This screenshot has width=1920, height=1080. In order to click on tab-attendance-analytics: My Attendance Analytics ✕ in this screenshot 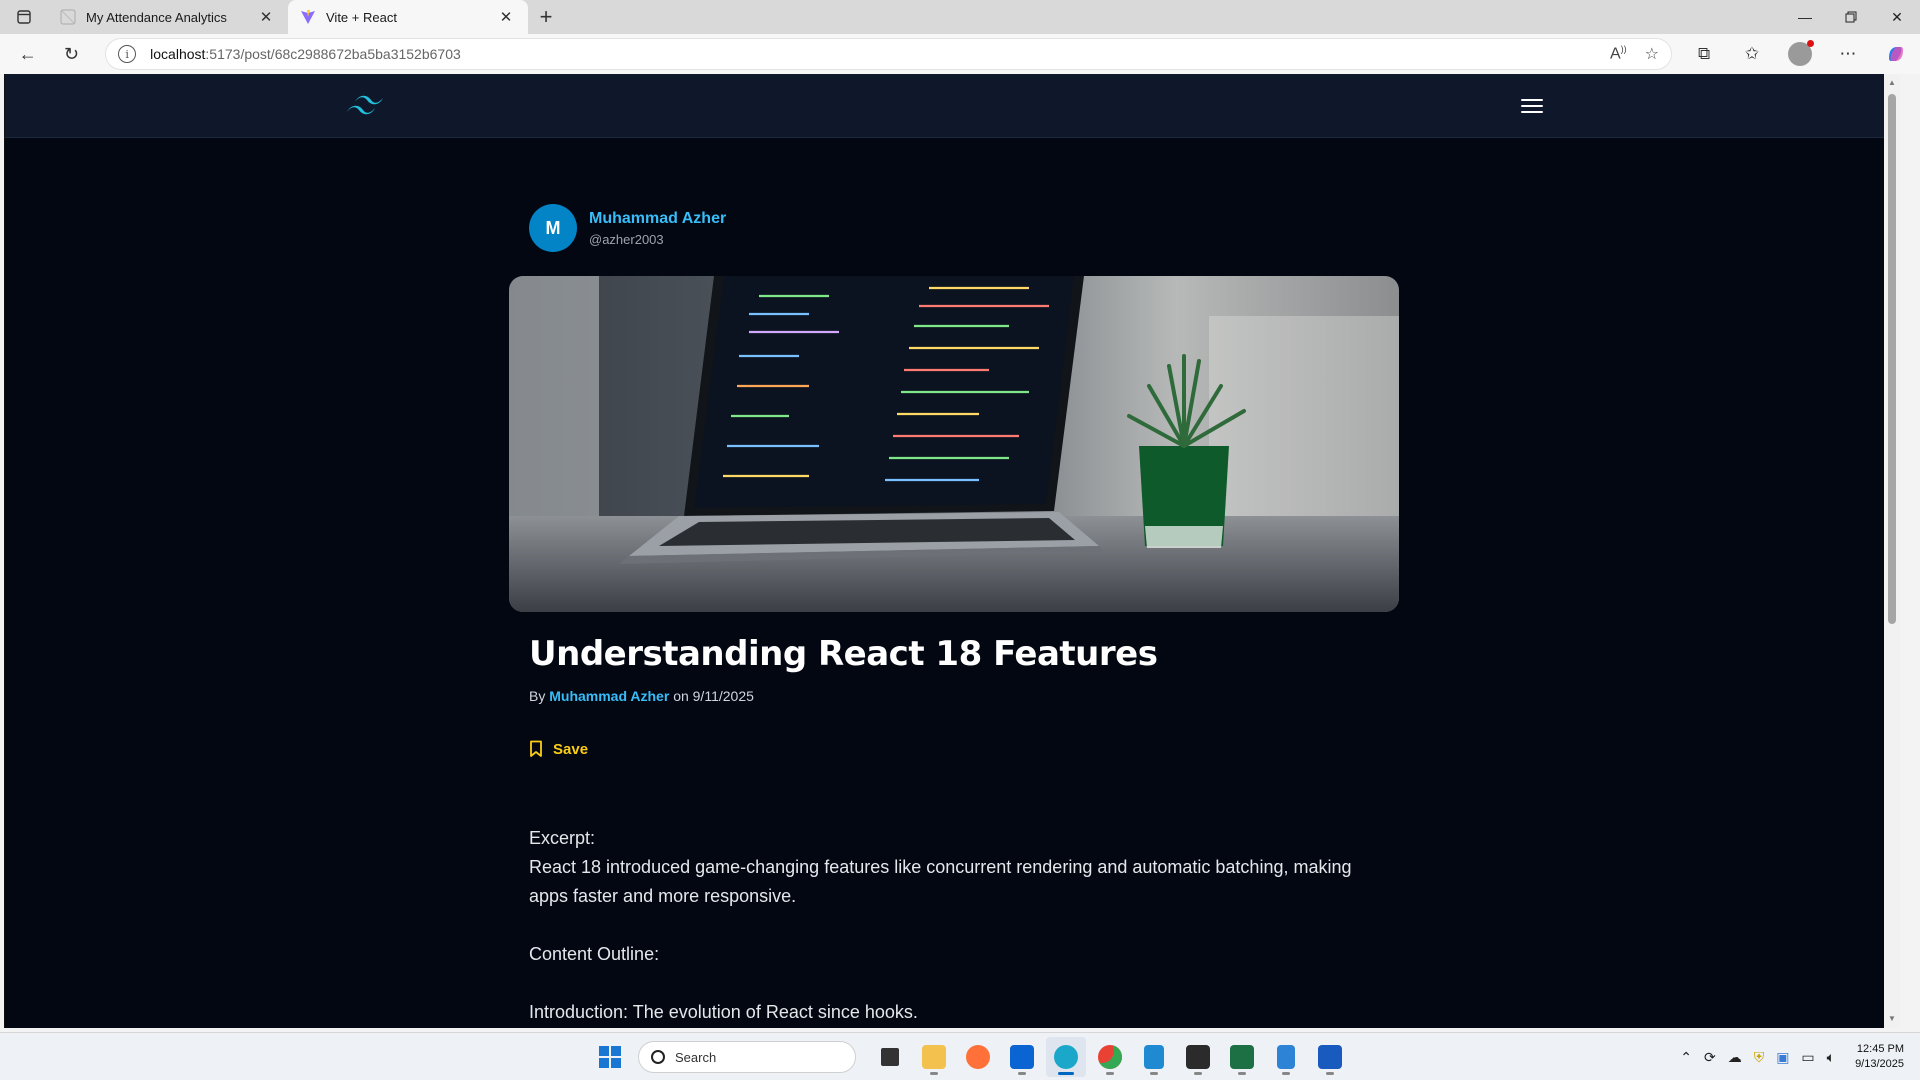, I will do `click(168, 17)`.